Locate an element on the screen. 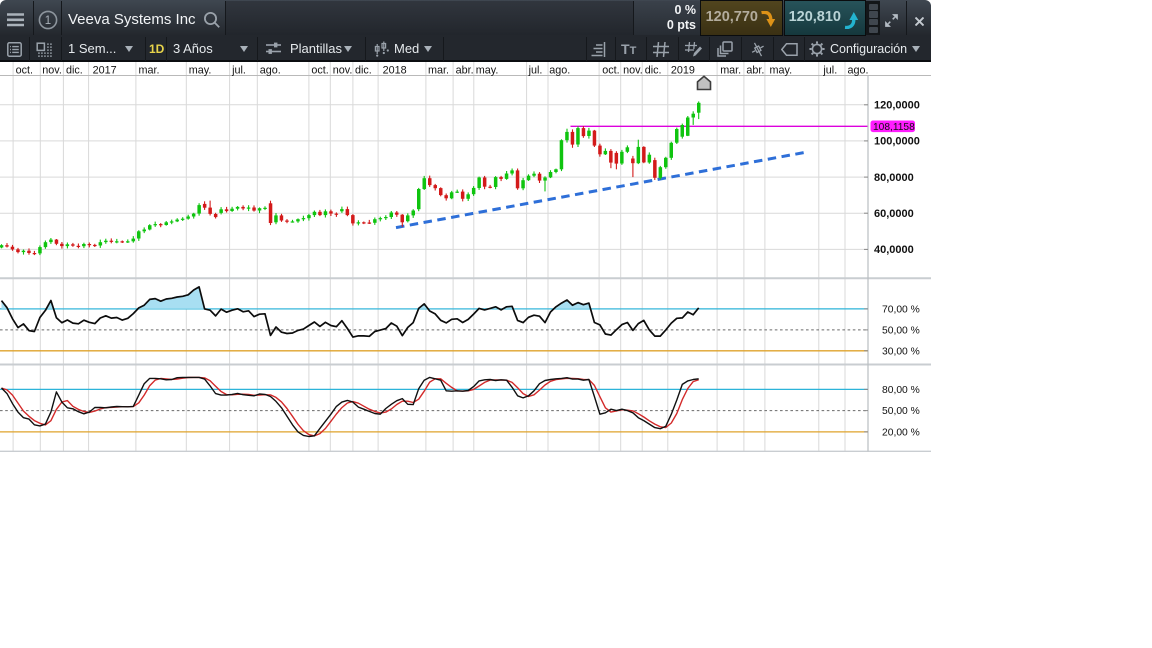 The height and width of the screenshot is (648, 1152). svg-text: 40,0000 is located at coordinates (894, 250).